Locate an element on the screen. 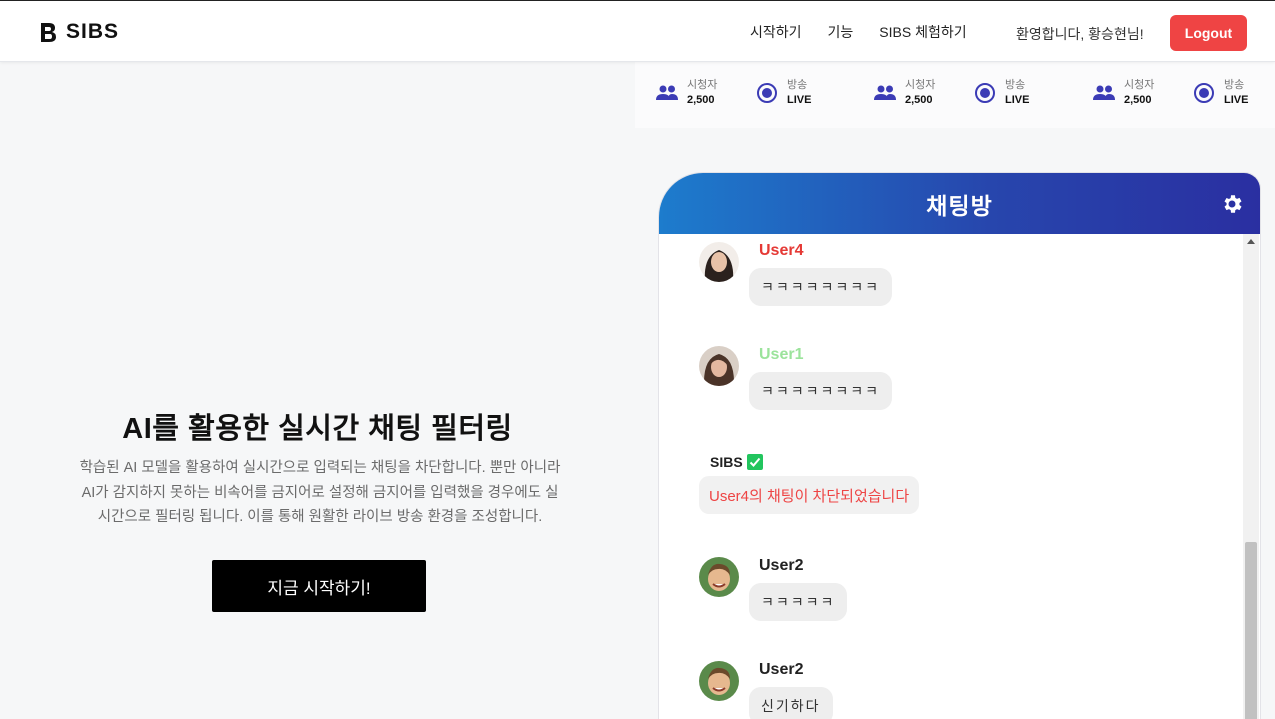 The image size is (1275, 719). chat-header: 채팅방 is located at coordinates (959, 203).